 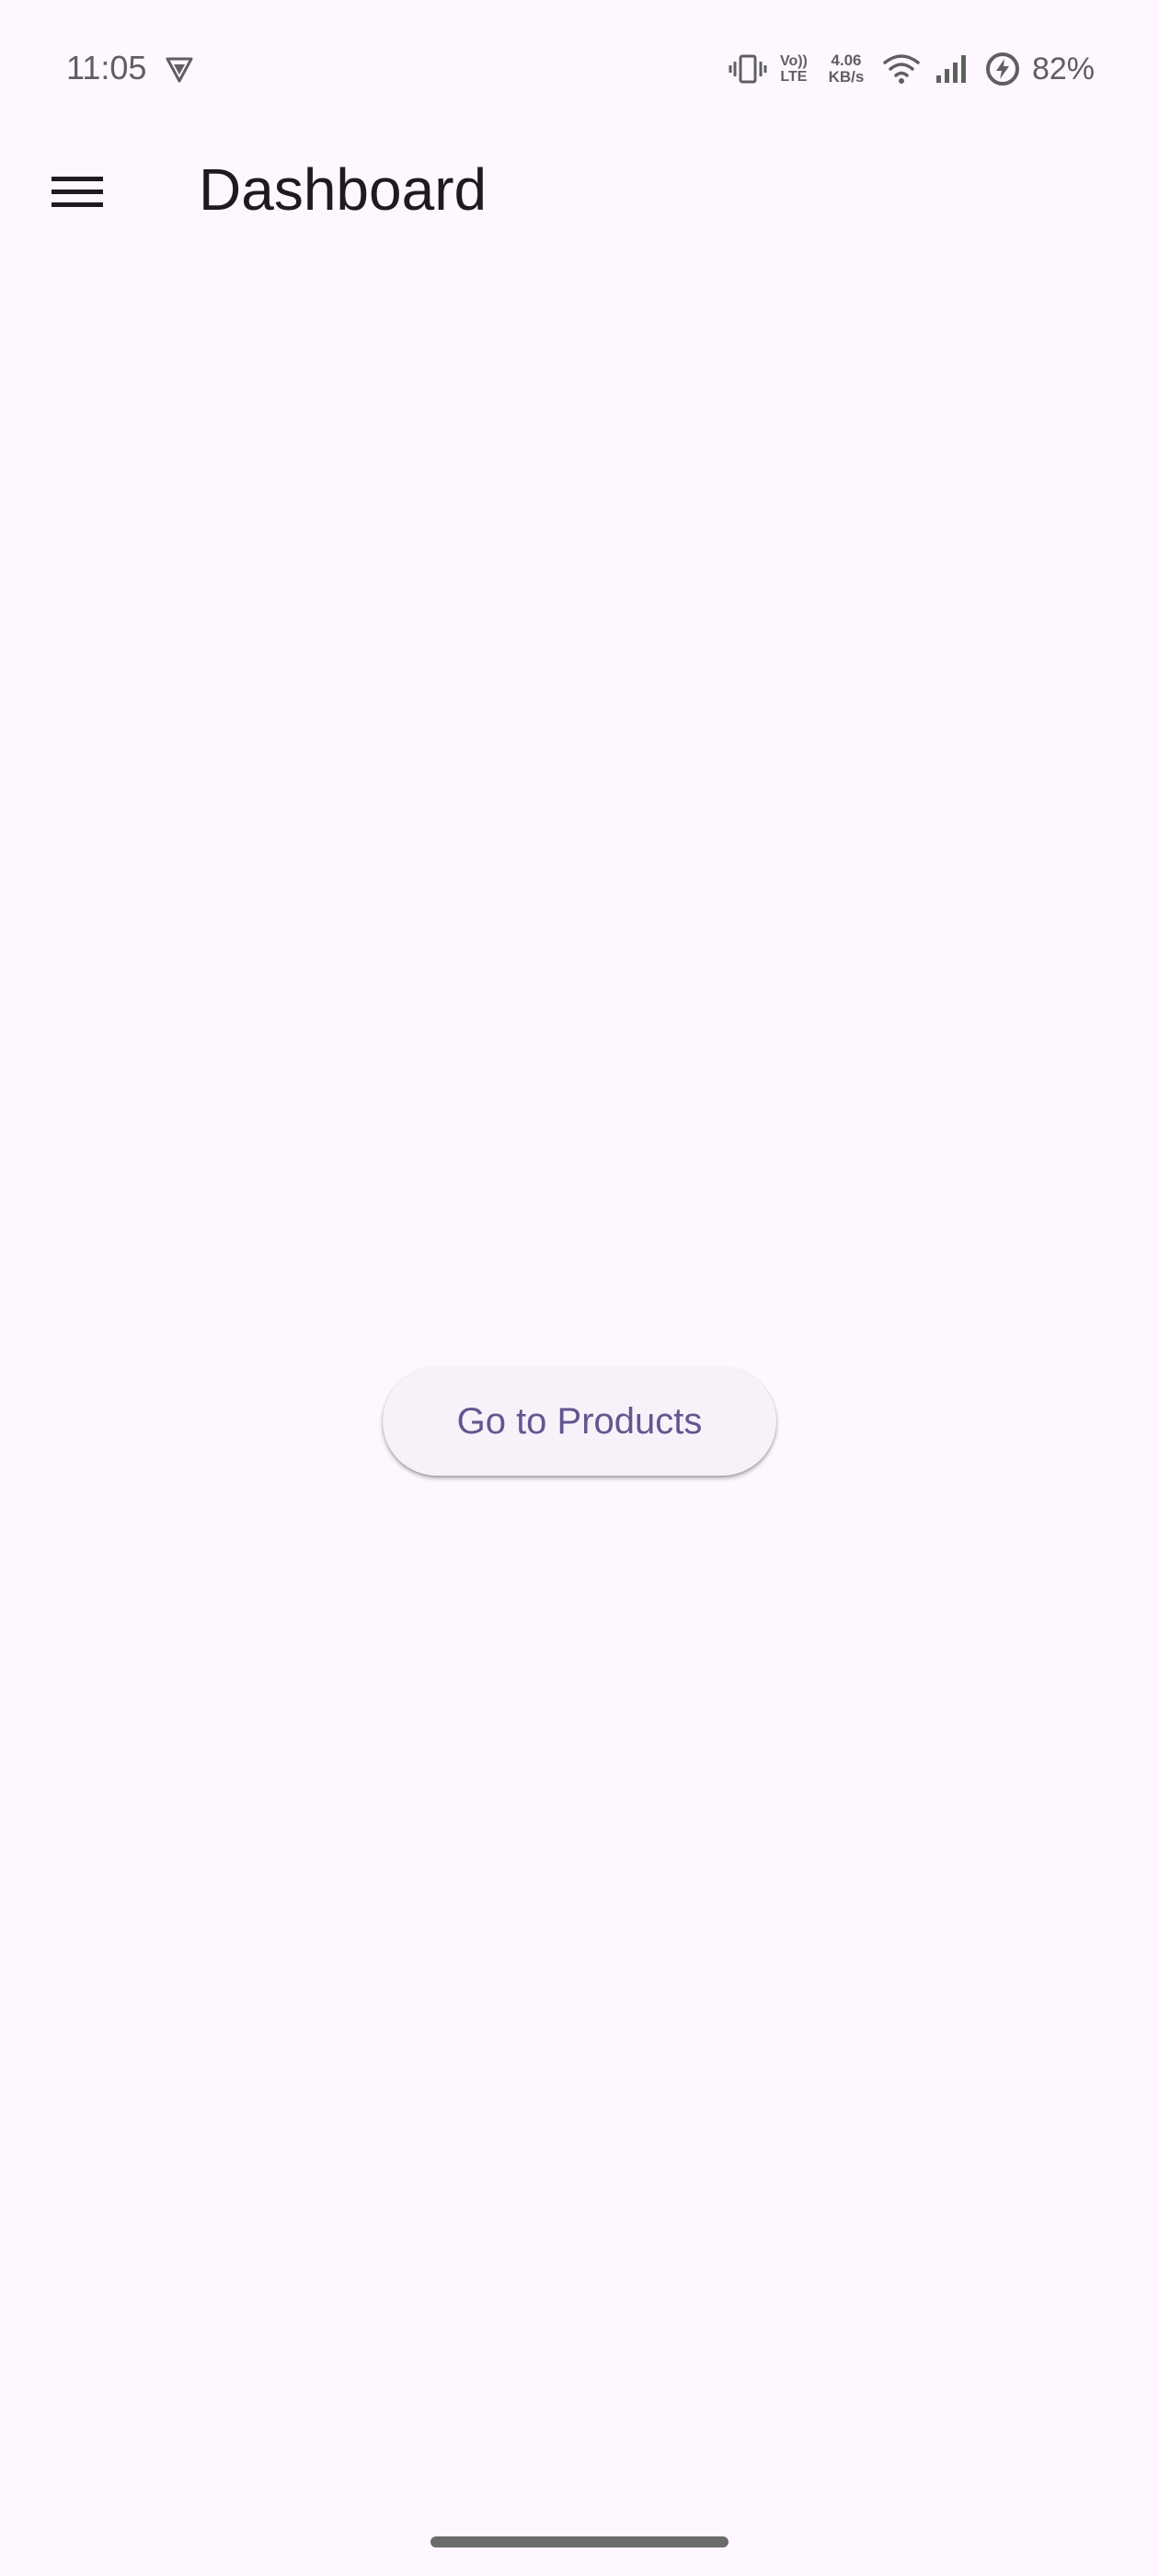 I want to click on gesture-navigation-bar, so click(x=579, y=2541).